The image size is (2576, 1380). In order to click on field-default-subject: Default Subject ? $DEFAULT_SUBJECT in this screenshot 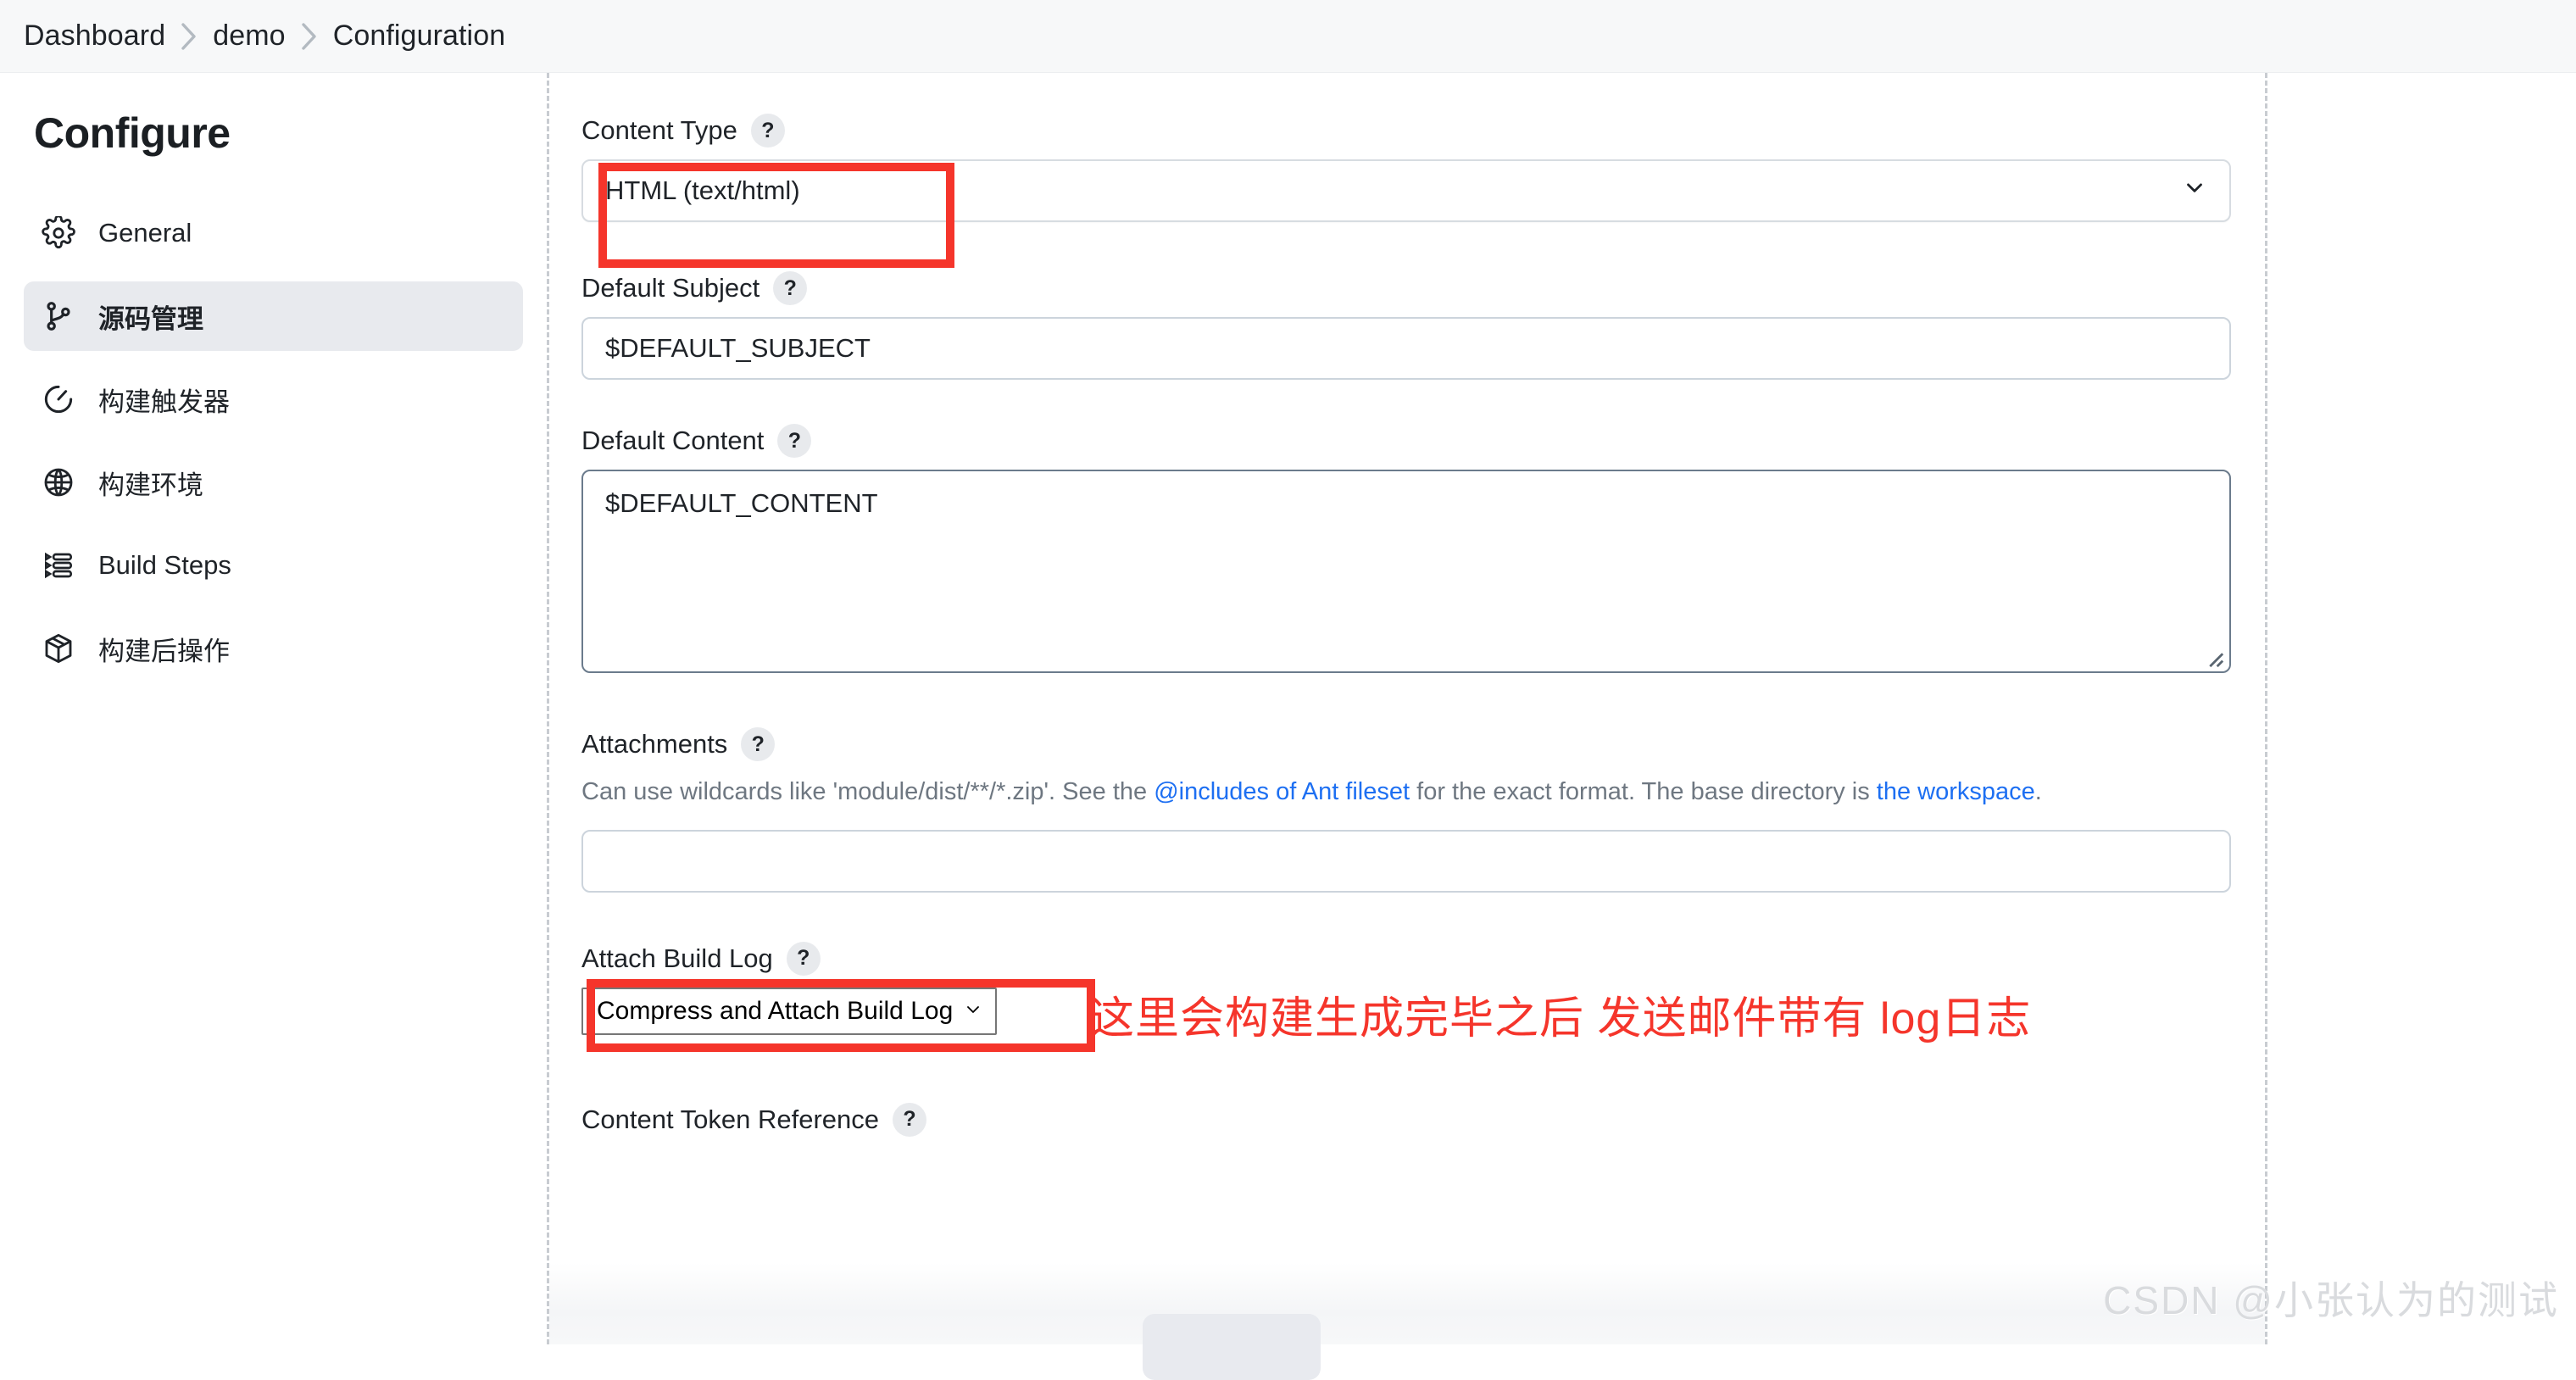, I will do `click(1406, 325)`.